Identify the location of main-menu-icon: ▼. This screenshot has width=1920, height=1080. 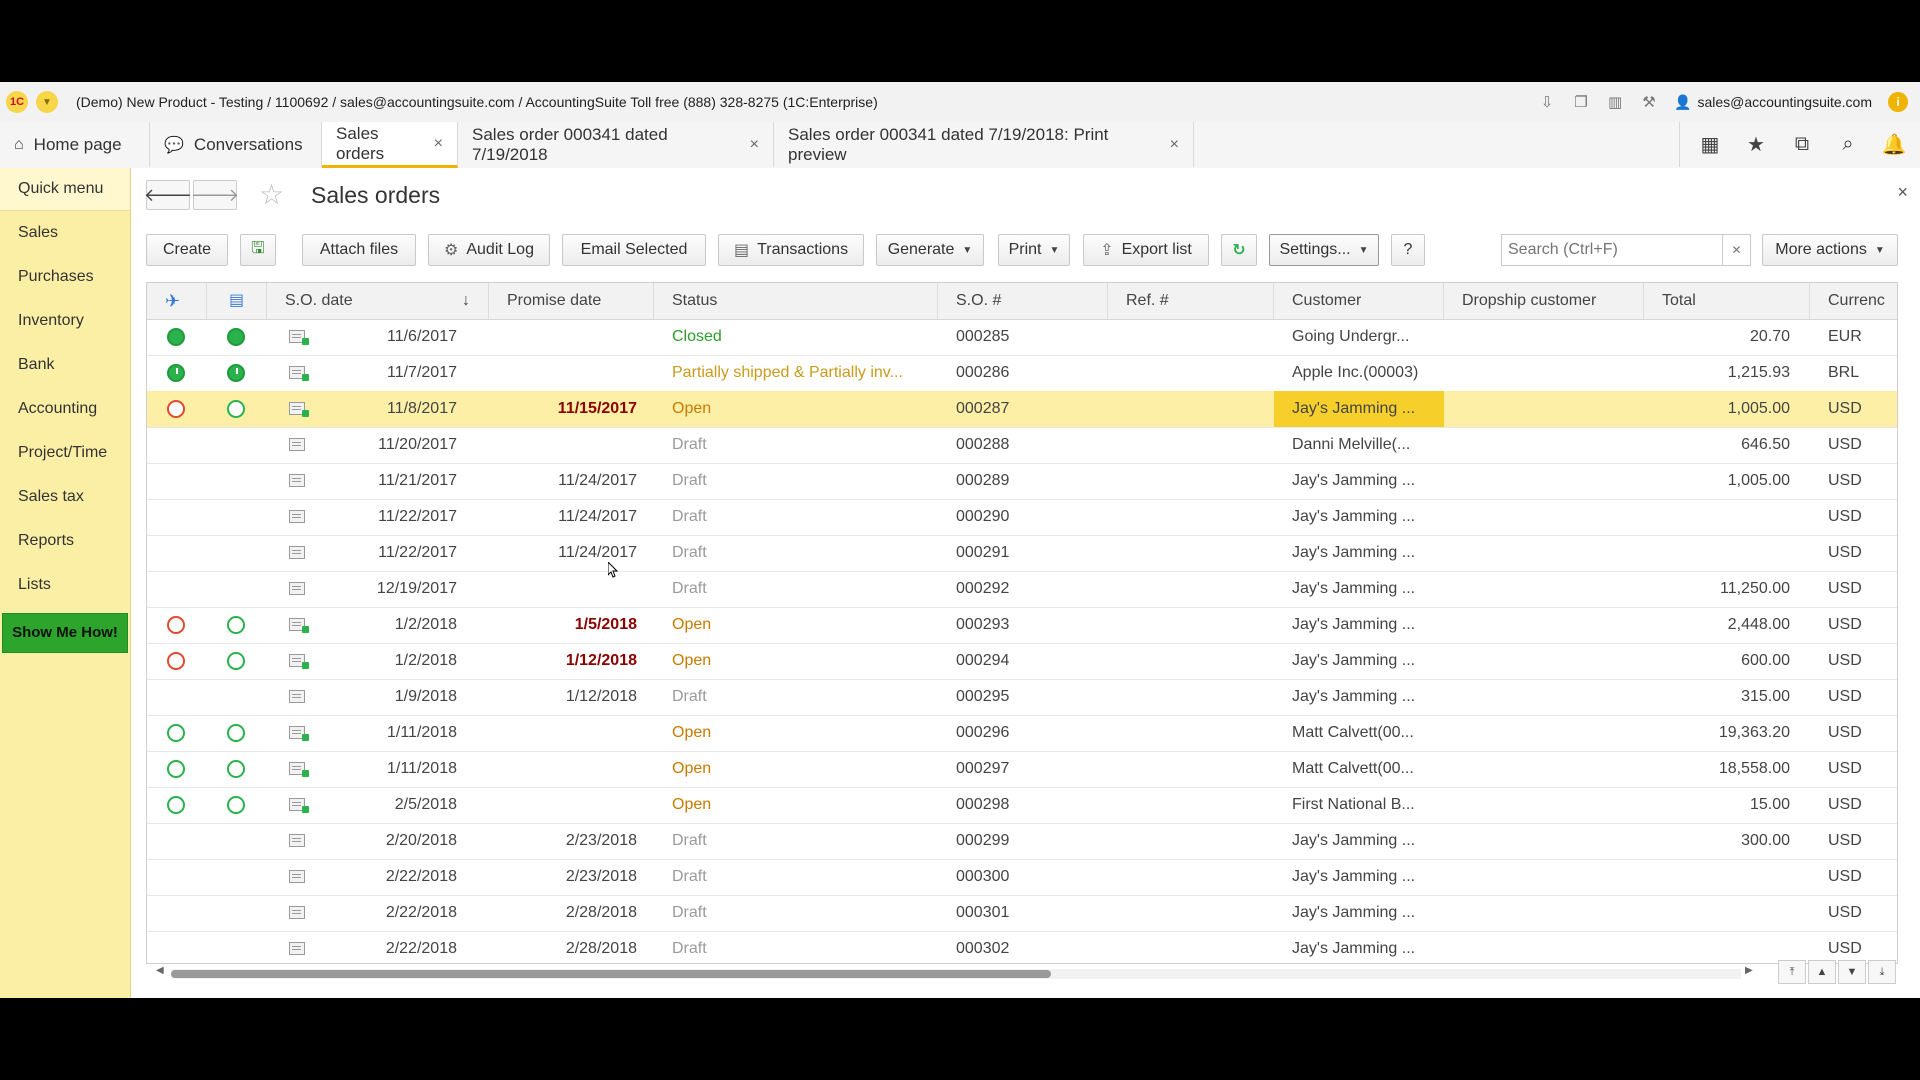
(47, 102).